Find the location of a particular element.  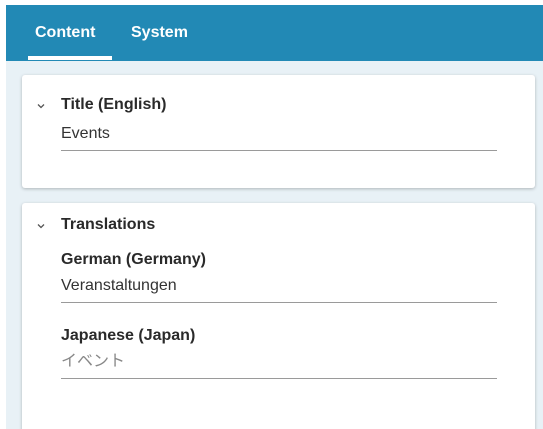

japanese-field-label: Japanese (Japan) is located at coordinates (128, 335).